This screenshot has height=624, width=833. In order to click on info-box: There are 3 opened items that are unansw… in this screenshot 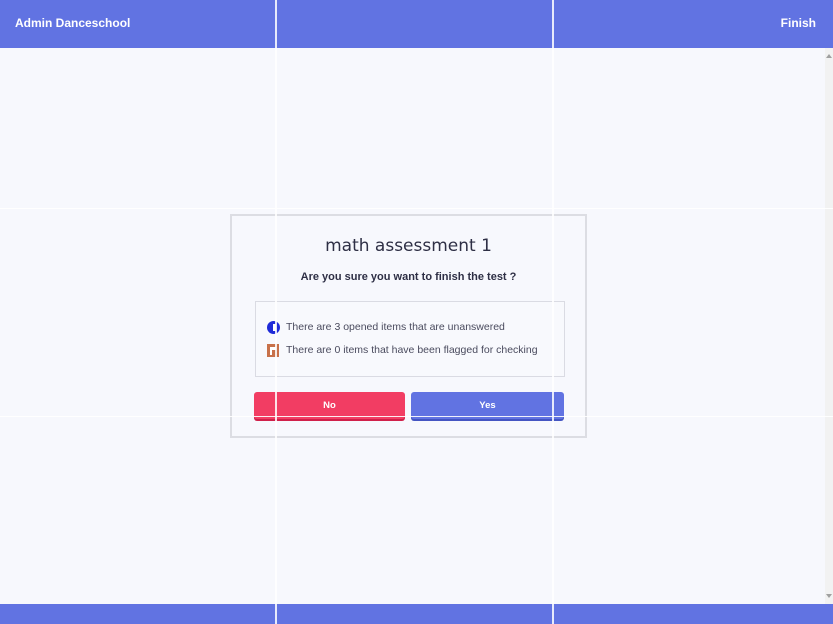, I will do `click(410, 339)`.